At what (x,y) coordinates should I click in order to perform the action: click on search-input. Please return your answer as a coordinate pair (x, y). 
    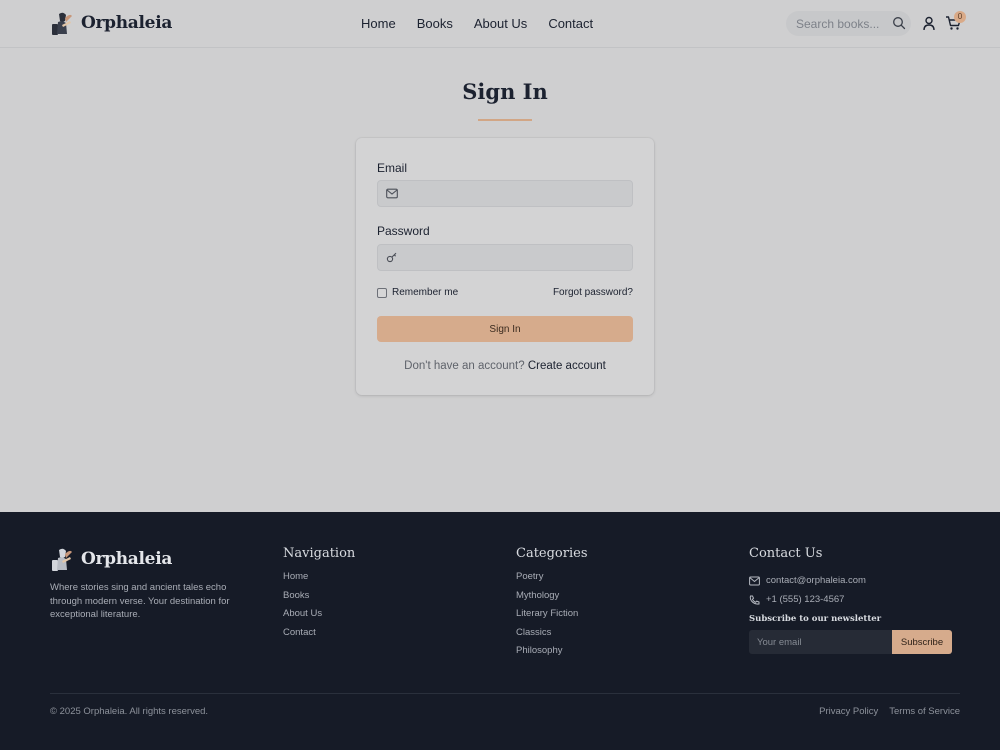
    Looking at the image, I should click on (836, 23).